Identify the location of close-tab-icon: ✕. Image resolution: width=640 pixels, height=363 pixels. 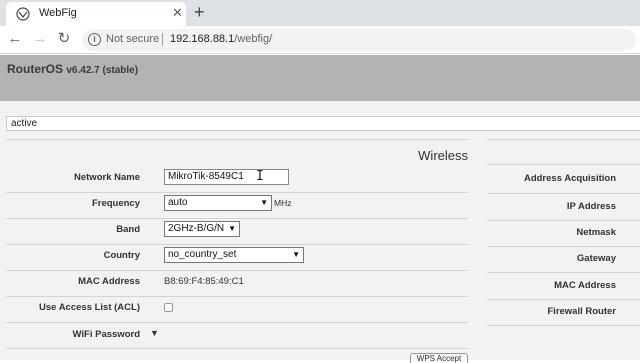
(177, 13).